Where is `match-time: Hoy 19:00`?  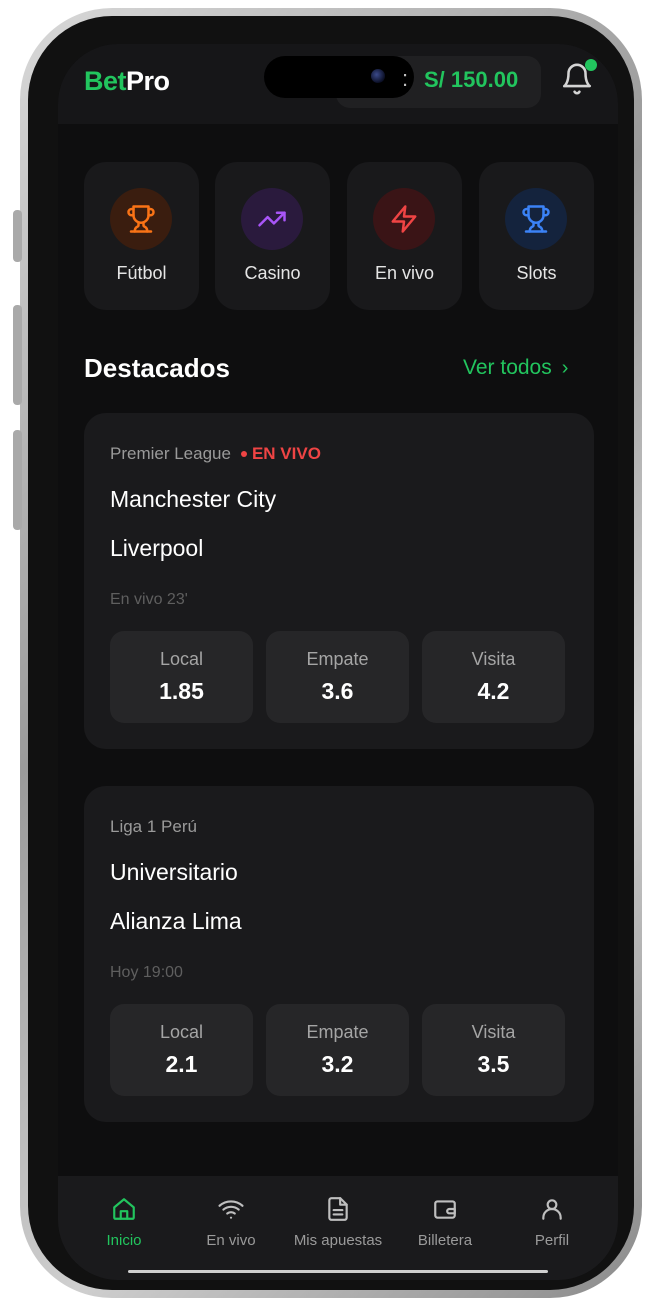 match-time: Hoy 19:00 is located at coordinates (146, 972).